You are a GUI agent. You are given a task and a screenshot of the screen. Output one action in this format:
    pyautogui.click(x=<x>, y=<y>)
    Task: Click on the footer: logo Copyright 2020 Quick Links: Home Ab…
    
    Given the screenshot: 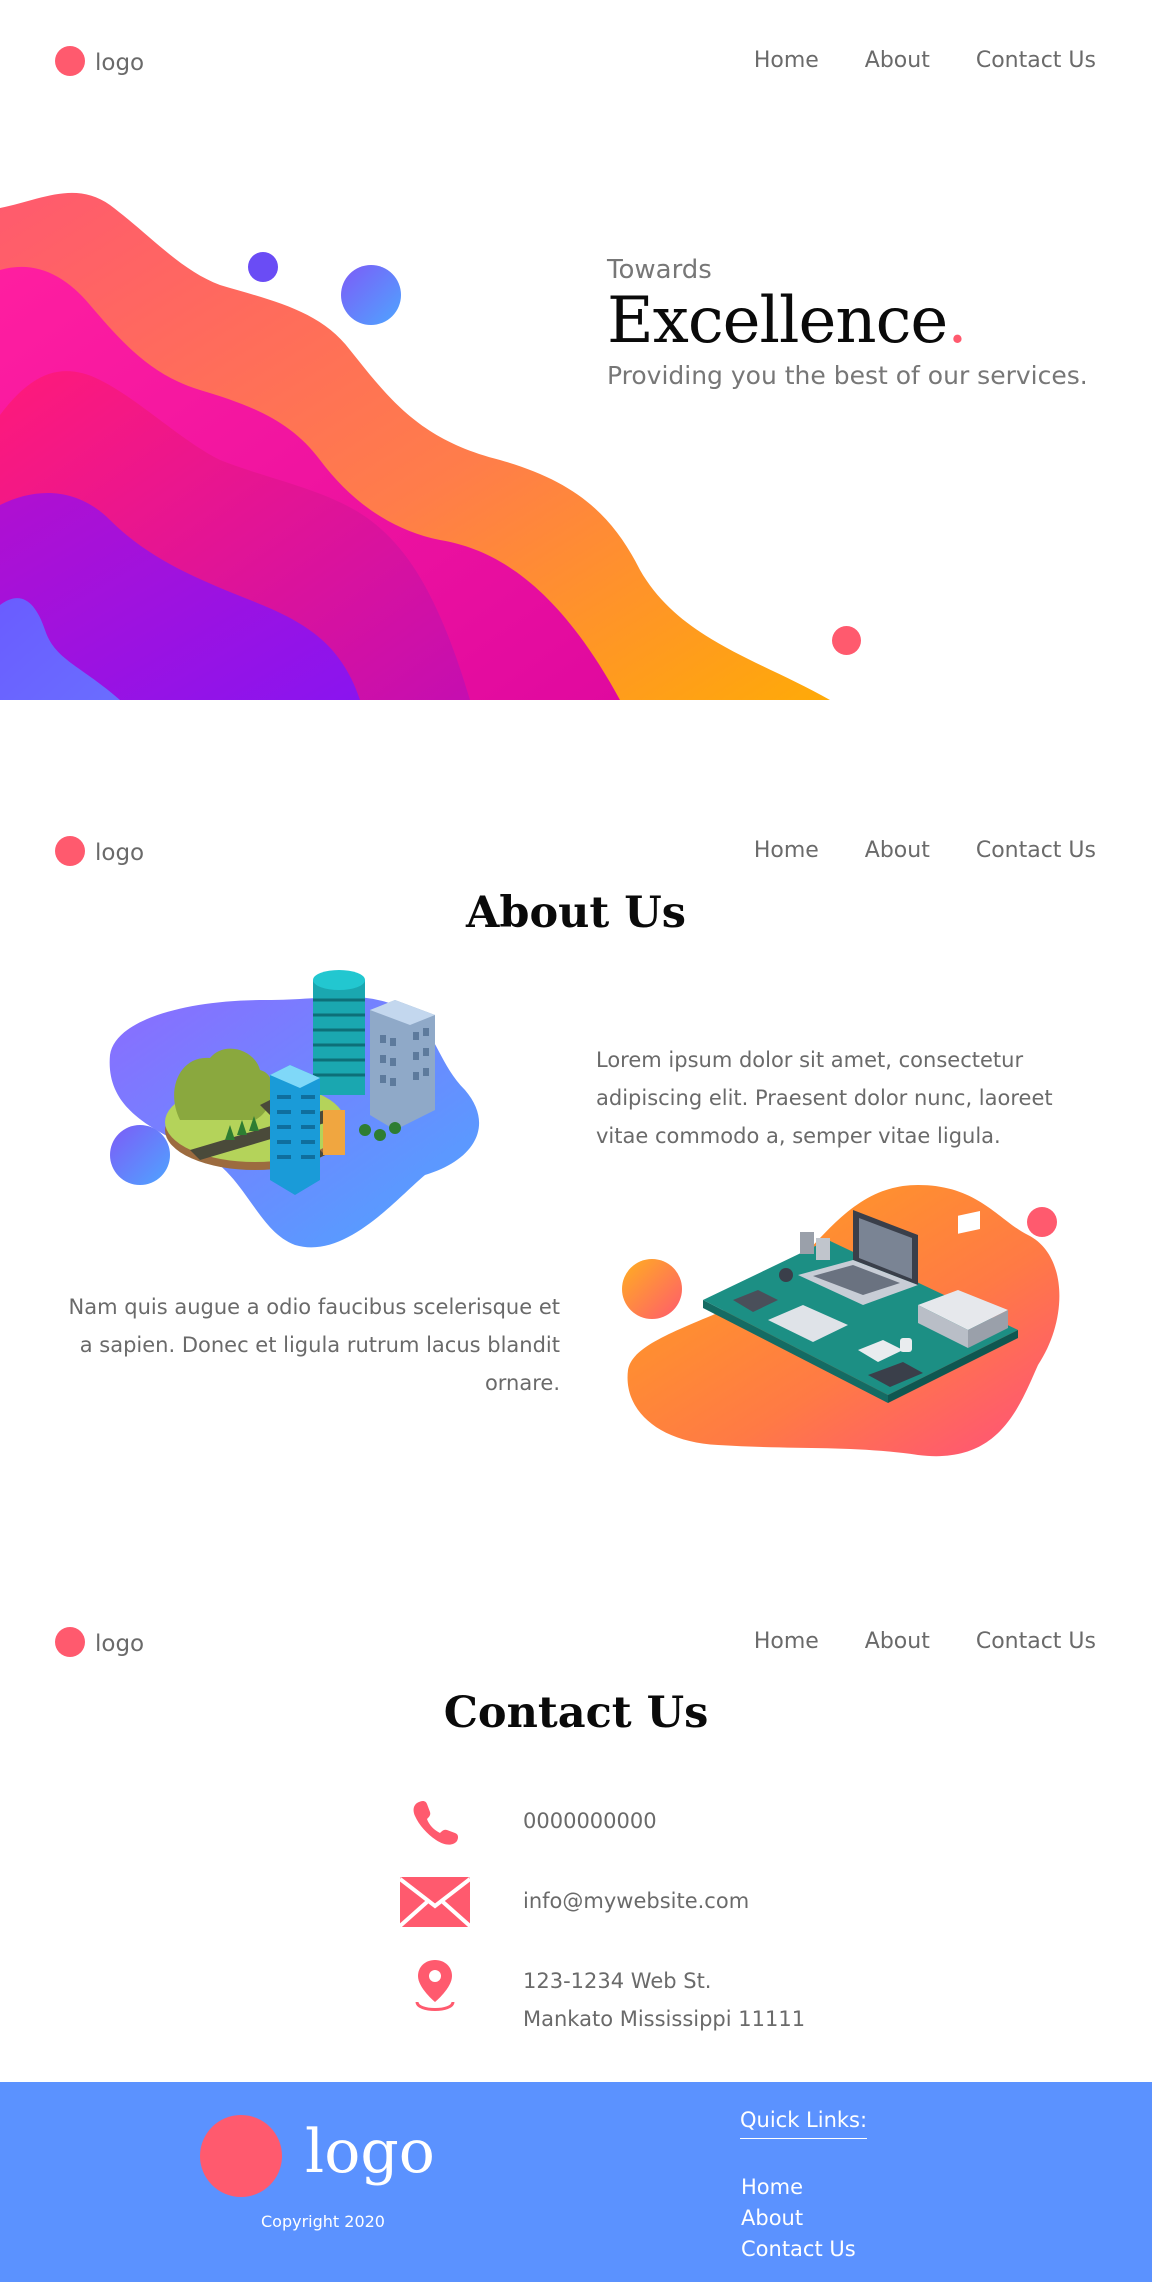 What is the action you would take?
    pyautogui.click(x=576, y=2182)
    